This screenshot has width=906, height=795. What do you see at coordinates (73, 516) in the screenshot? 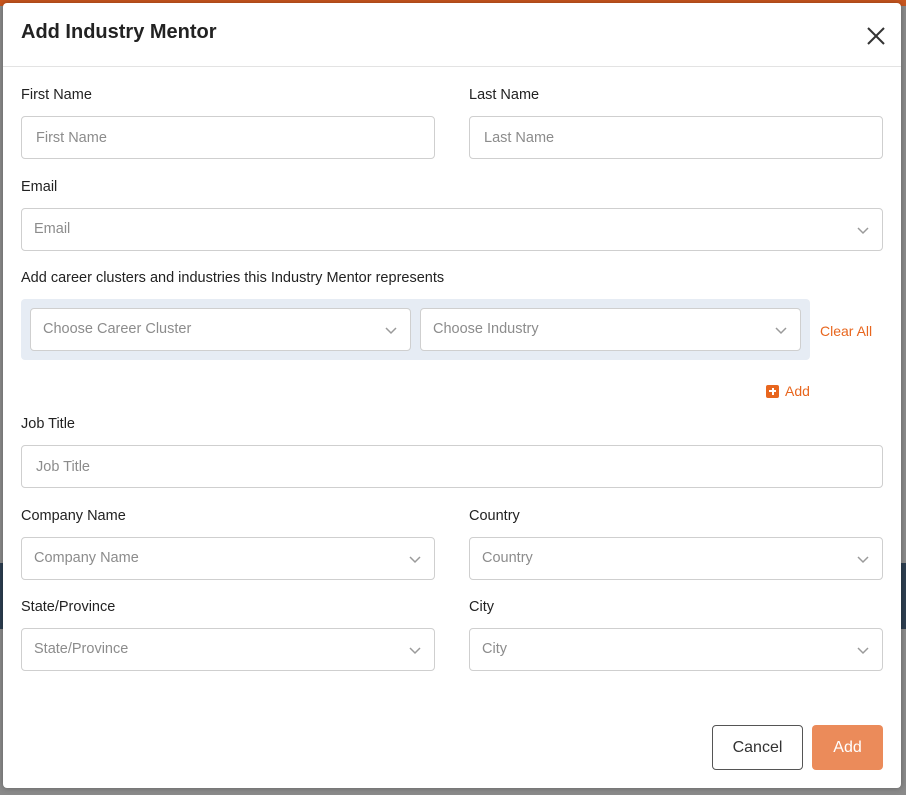
I see `company-name-label: Company Name` at bounding box center [73, 516].